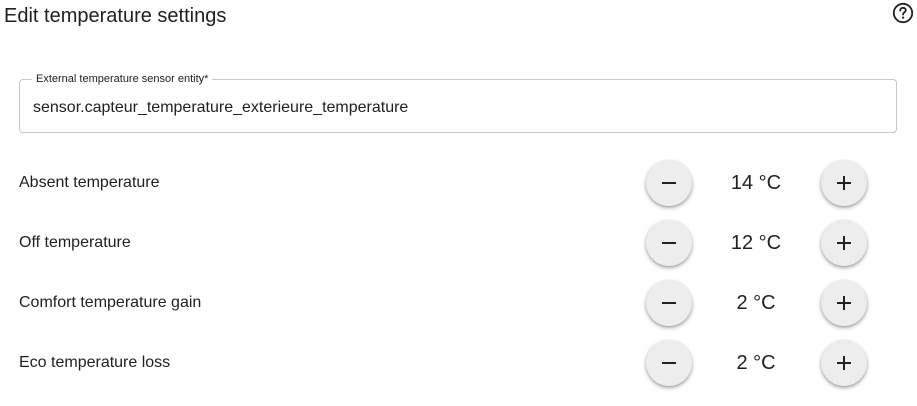 This screenshot has width=917, height=406. I want to click on decrease-off-temperature-button, so click(669, 243).